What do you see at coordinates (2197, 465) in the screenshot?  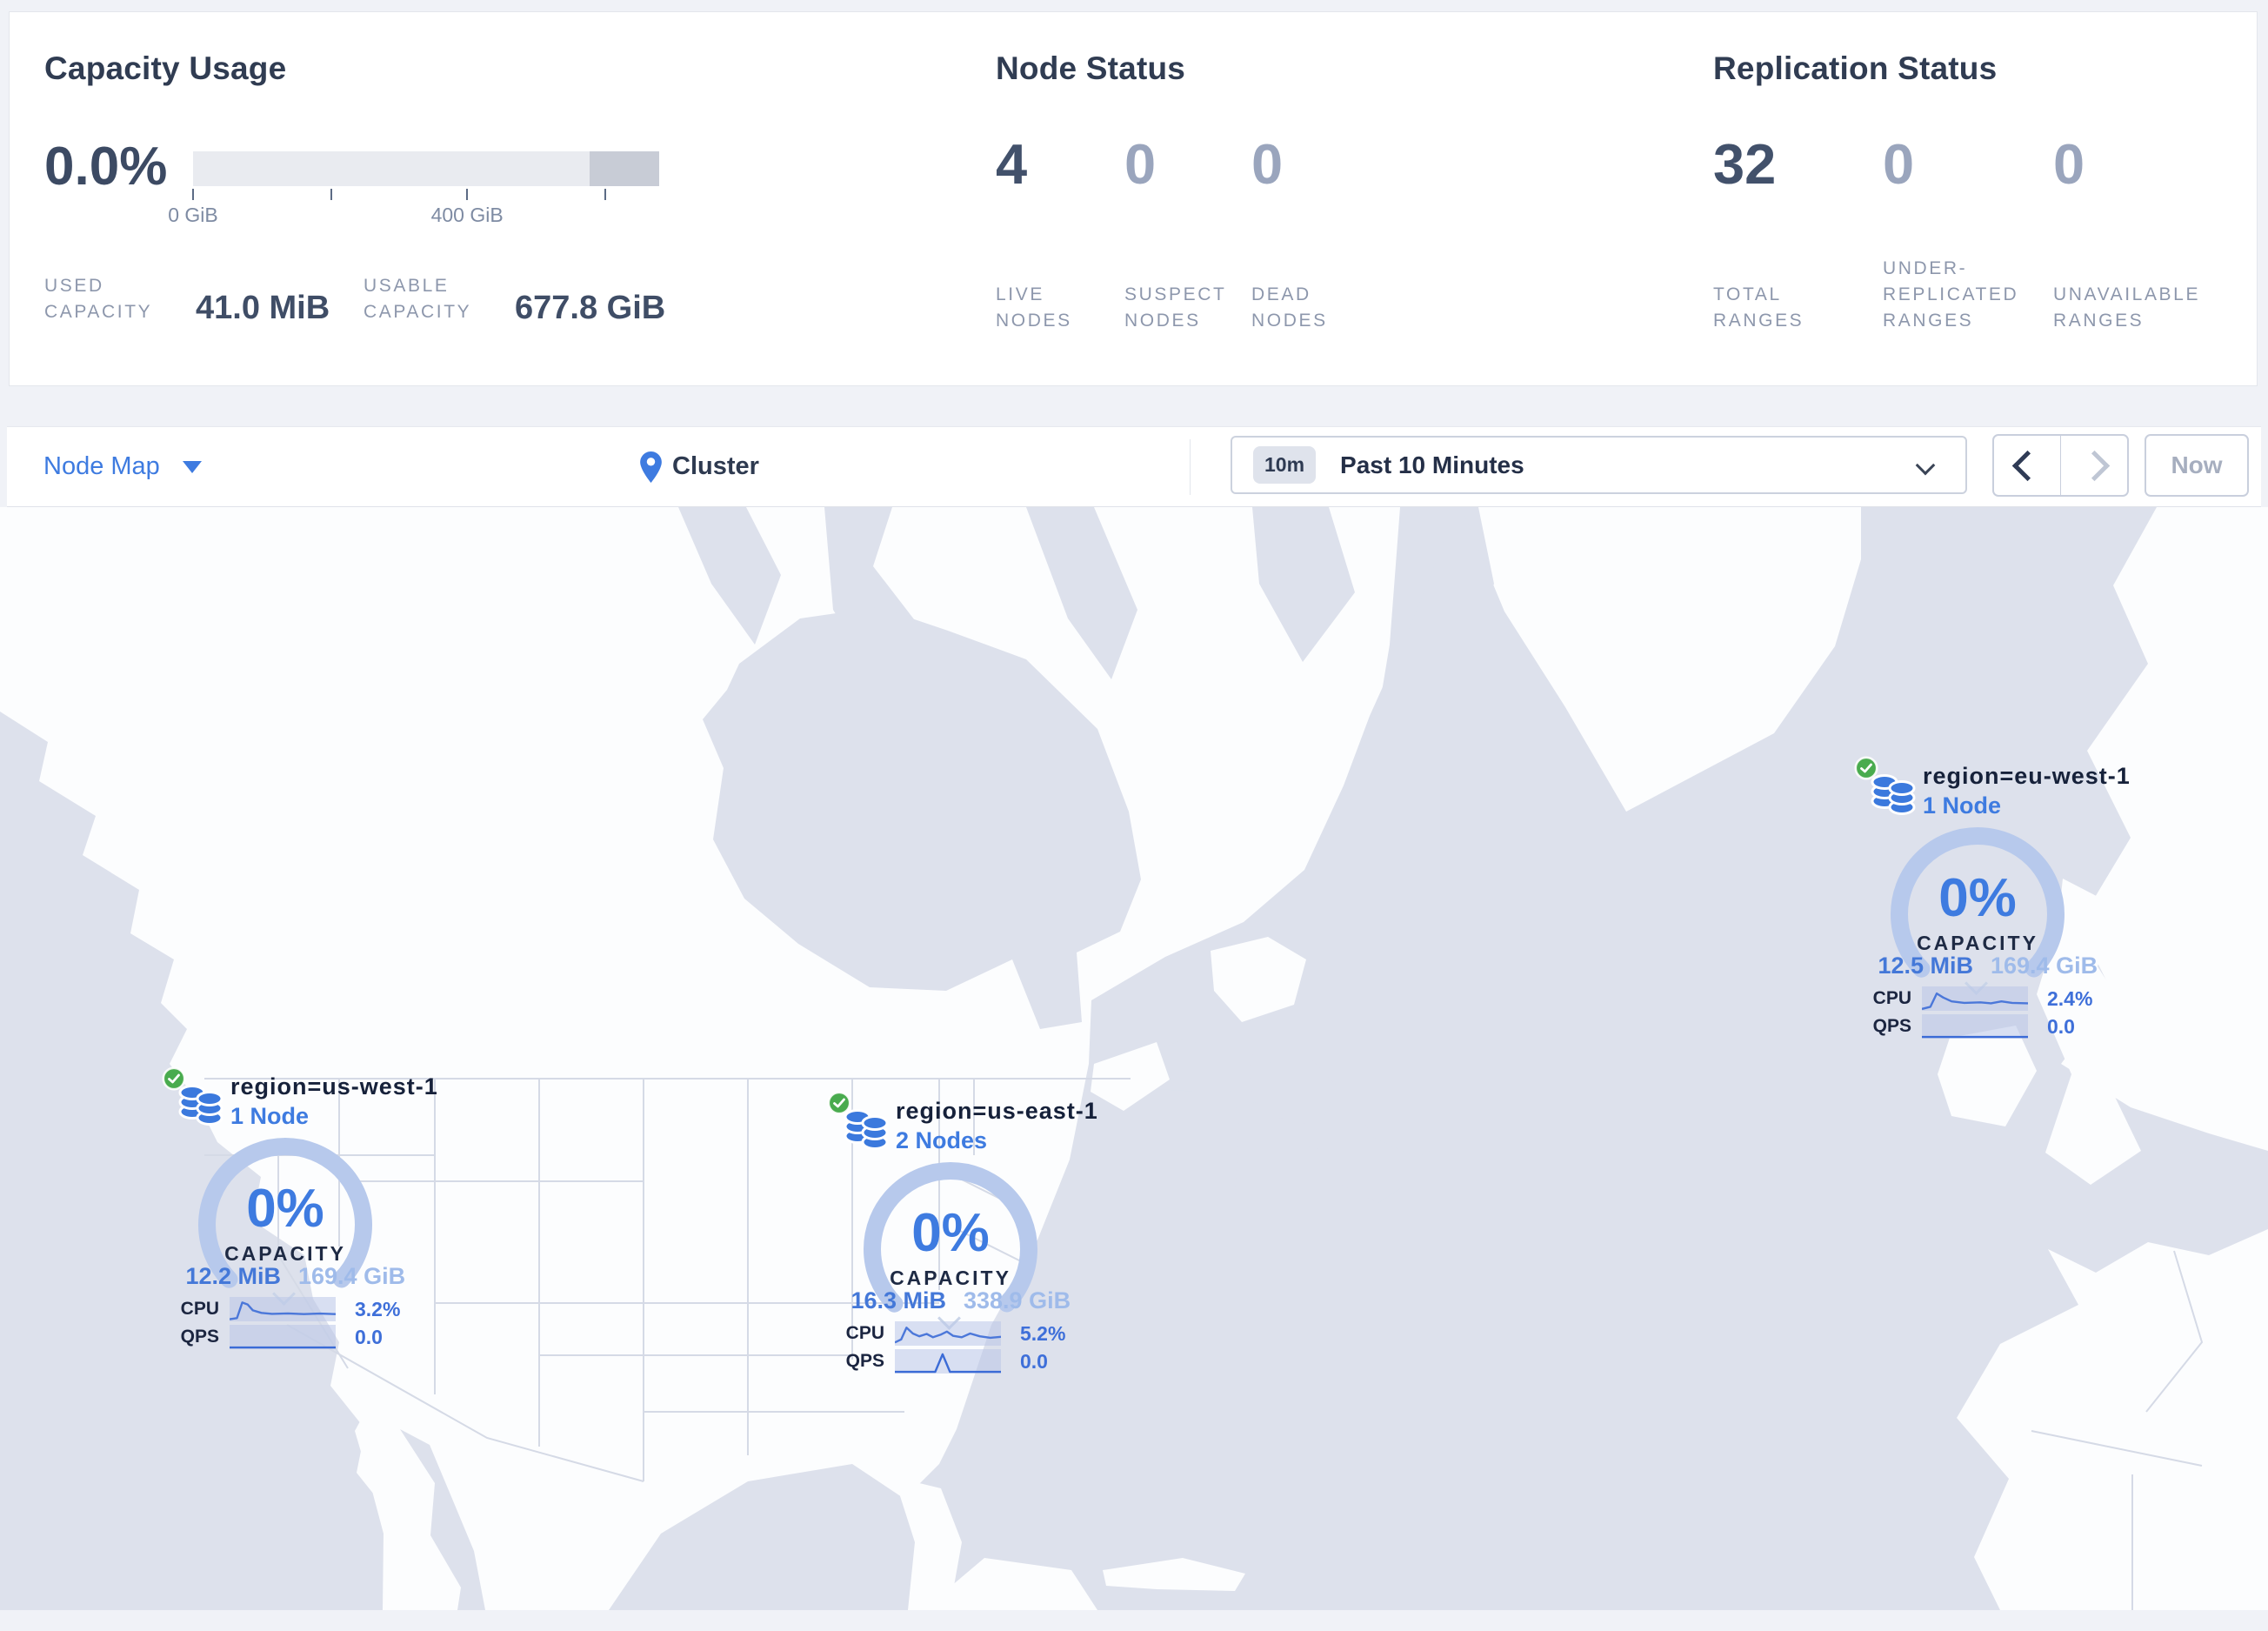 I see `now-button: Now` at bounding box center [2197, 465].